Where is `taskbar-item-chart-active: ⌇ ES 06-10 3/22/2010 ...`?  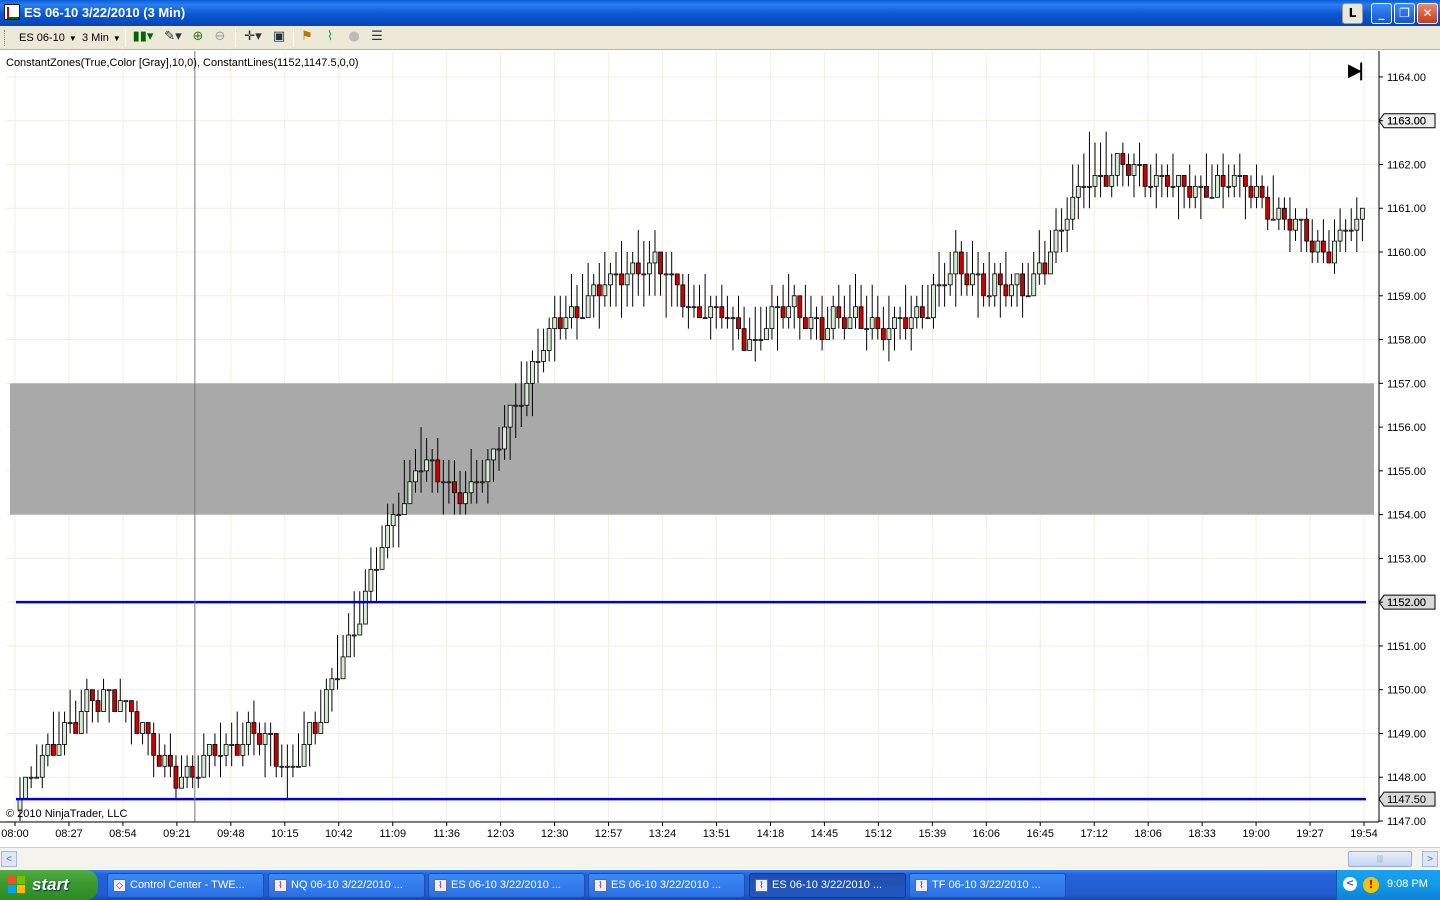
taskbar-item-chart-active: ⌇ ES 06-10 3/22/2010 ... is located at coordinates (827, 885).